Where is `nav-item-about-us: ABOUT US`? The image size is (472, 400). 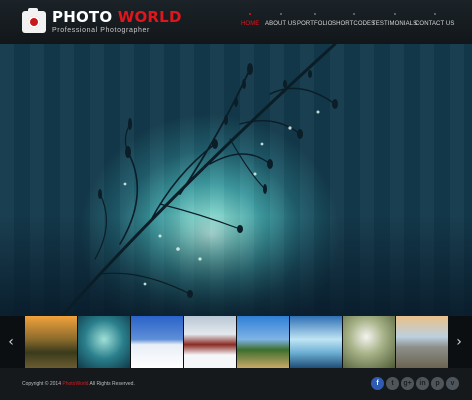 nav-item-about-us: ABOUT US is located at coordinates (280, 20).